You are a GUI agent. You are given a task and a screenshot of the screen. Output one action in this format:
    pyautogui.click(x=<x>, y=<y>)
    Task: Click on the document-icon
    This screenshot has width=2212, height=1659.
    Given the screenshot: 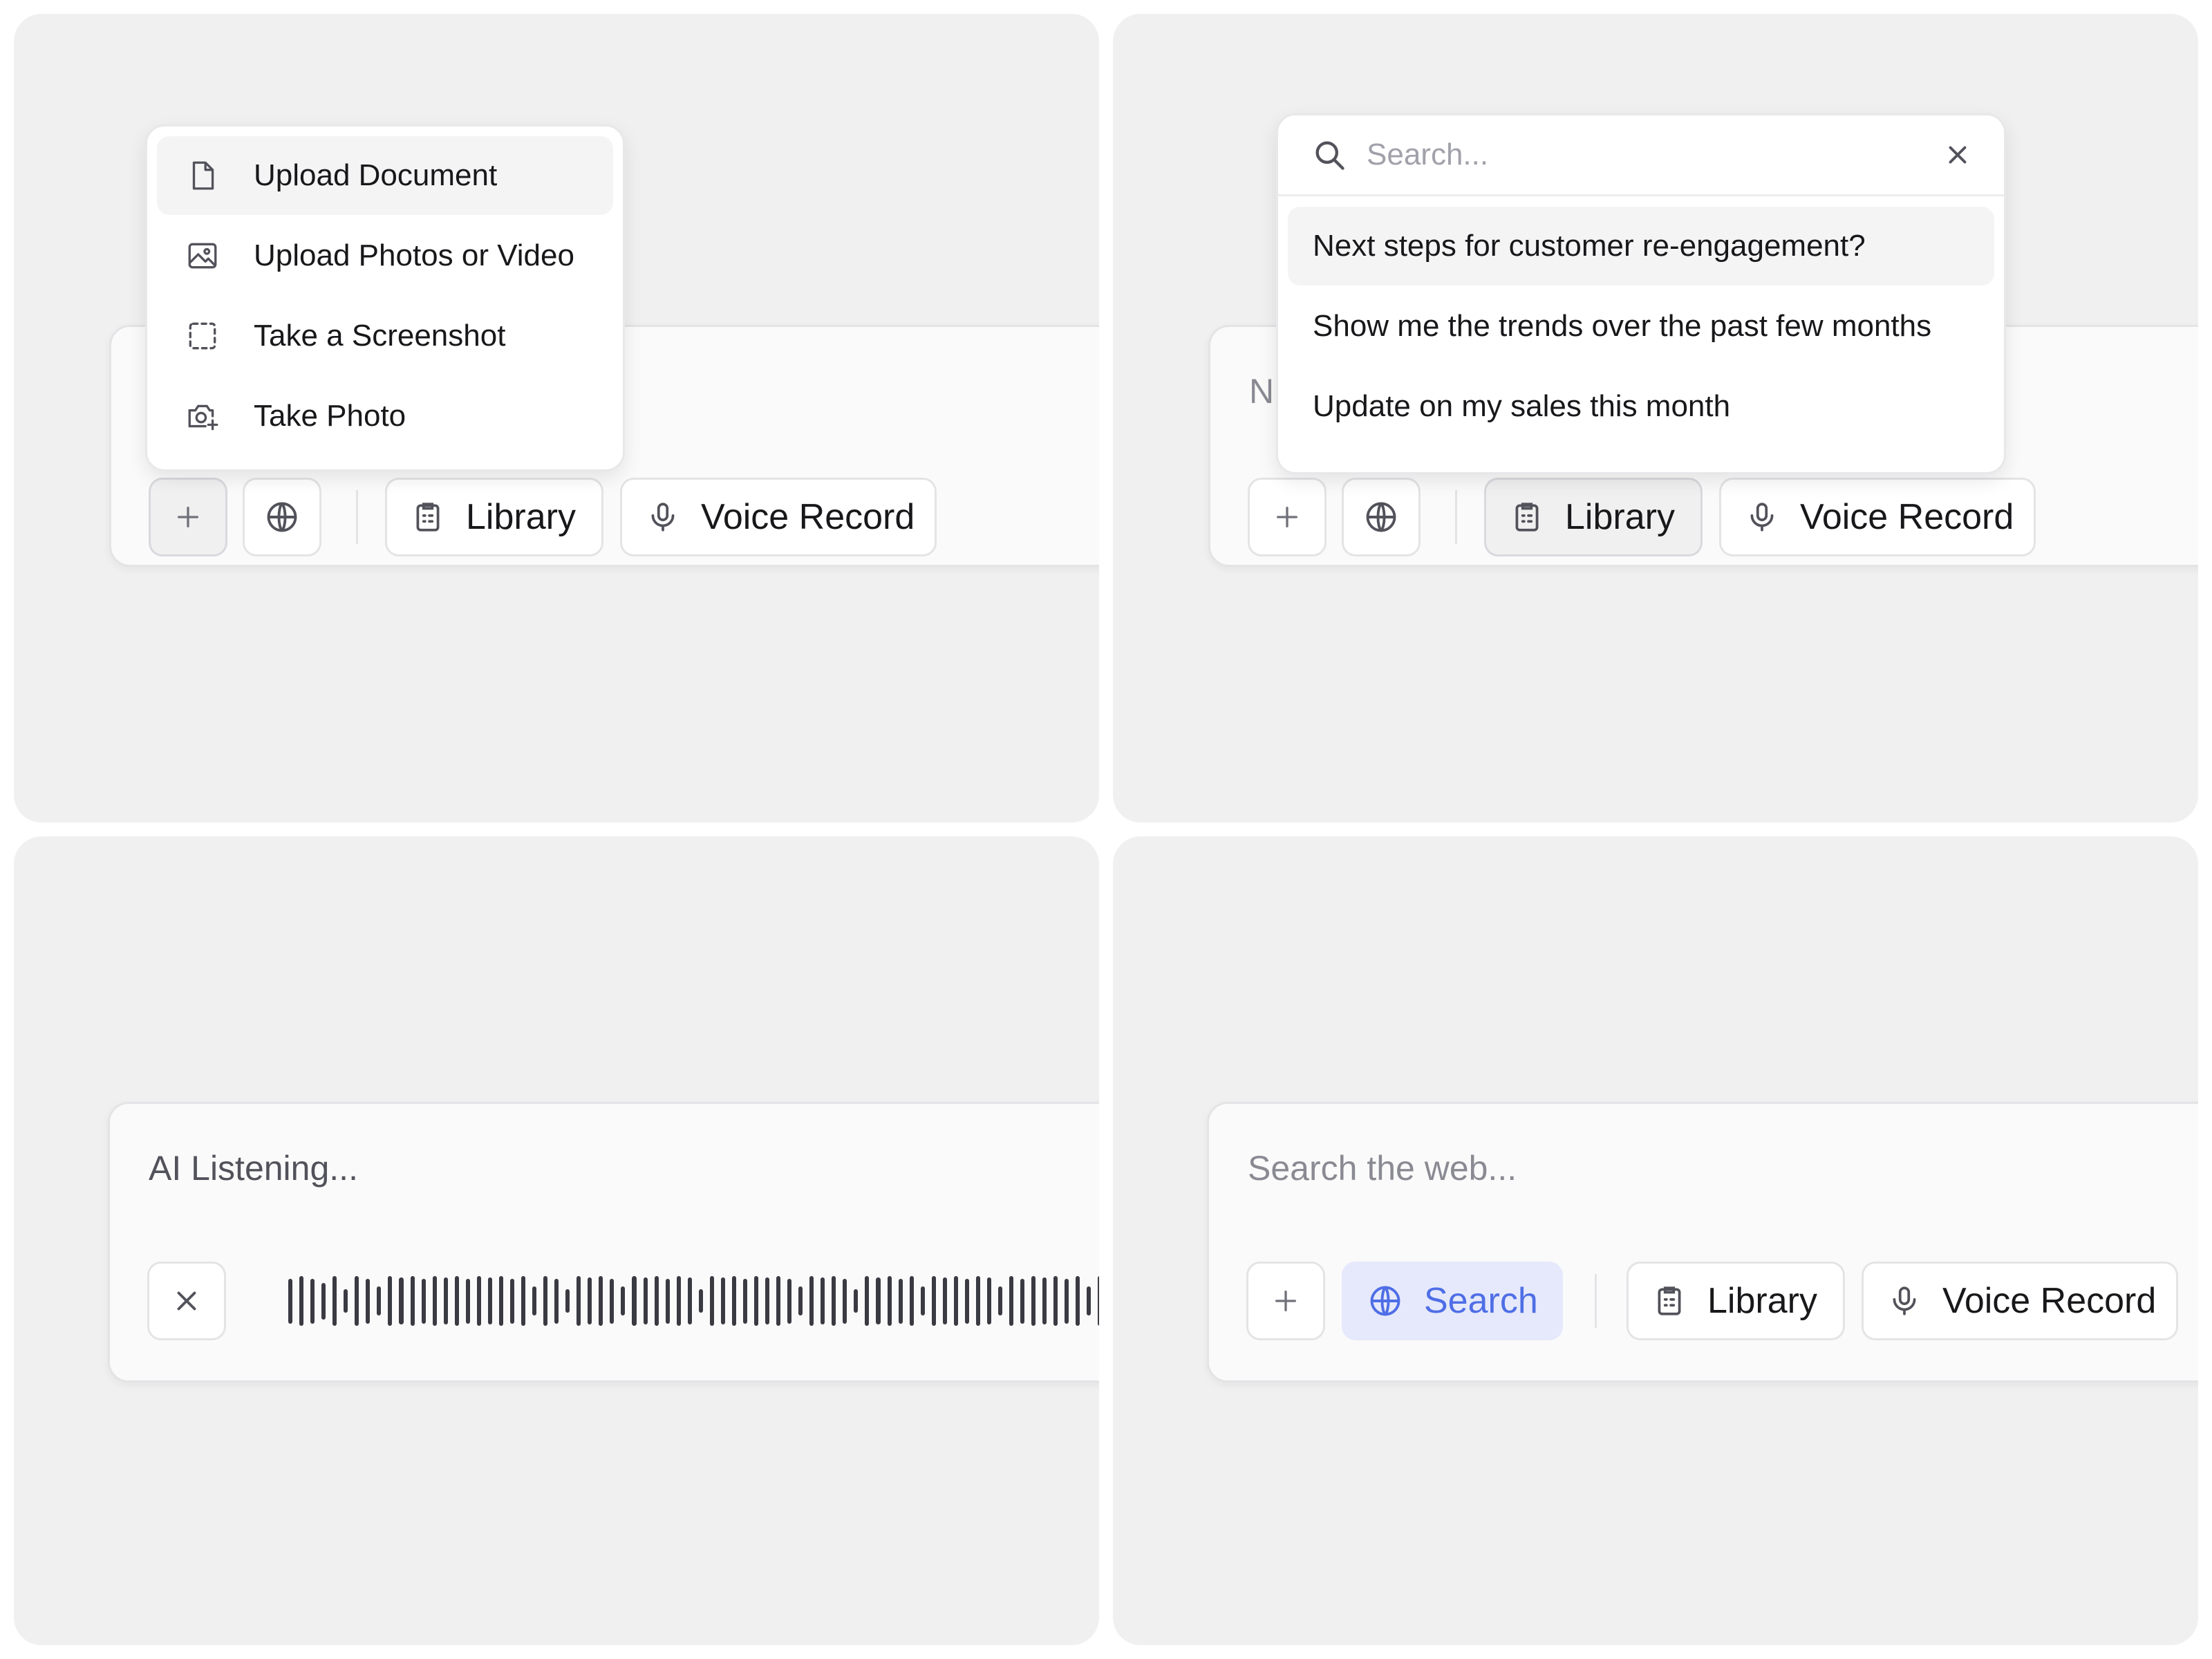 What is the action you would take?
    pyautogui.click(x=202, y=175)
    